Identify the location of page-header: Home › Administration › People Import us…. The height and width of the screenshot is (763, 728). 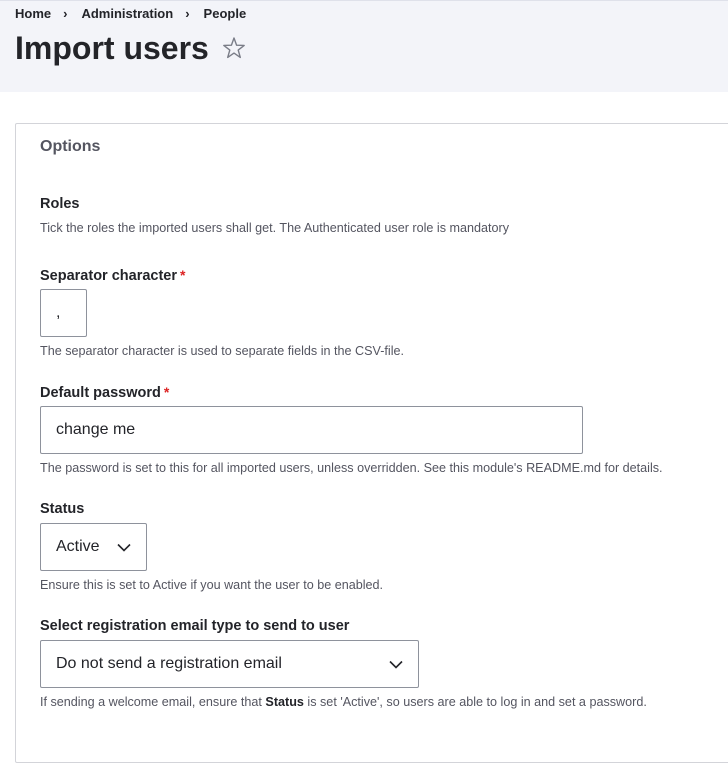
(364, 46).